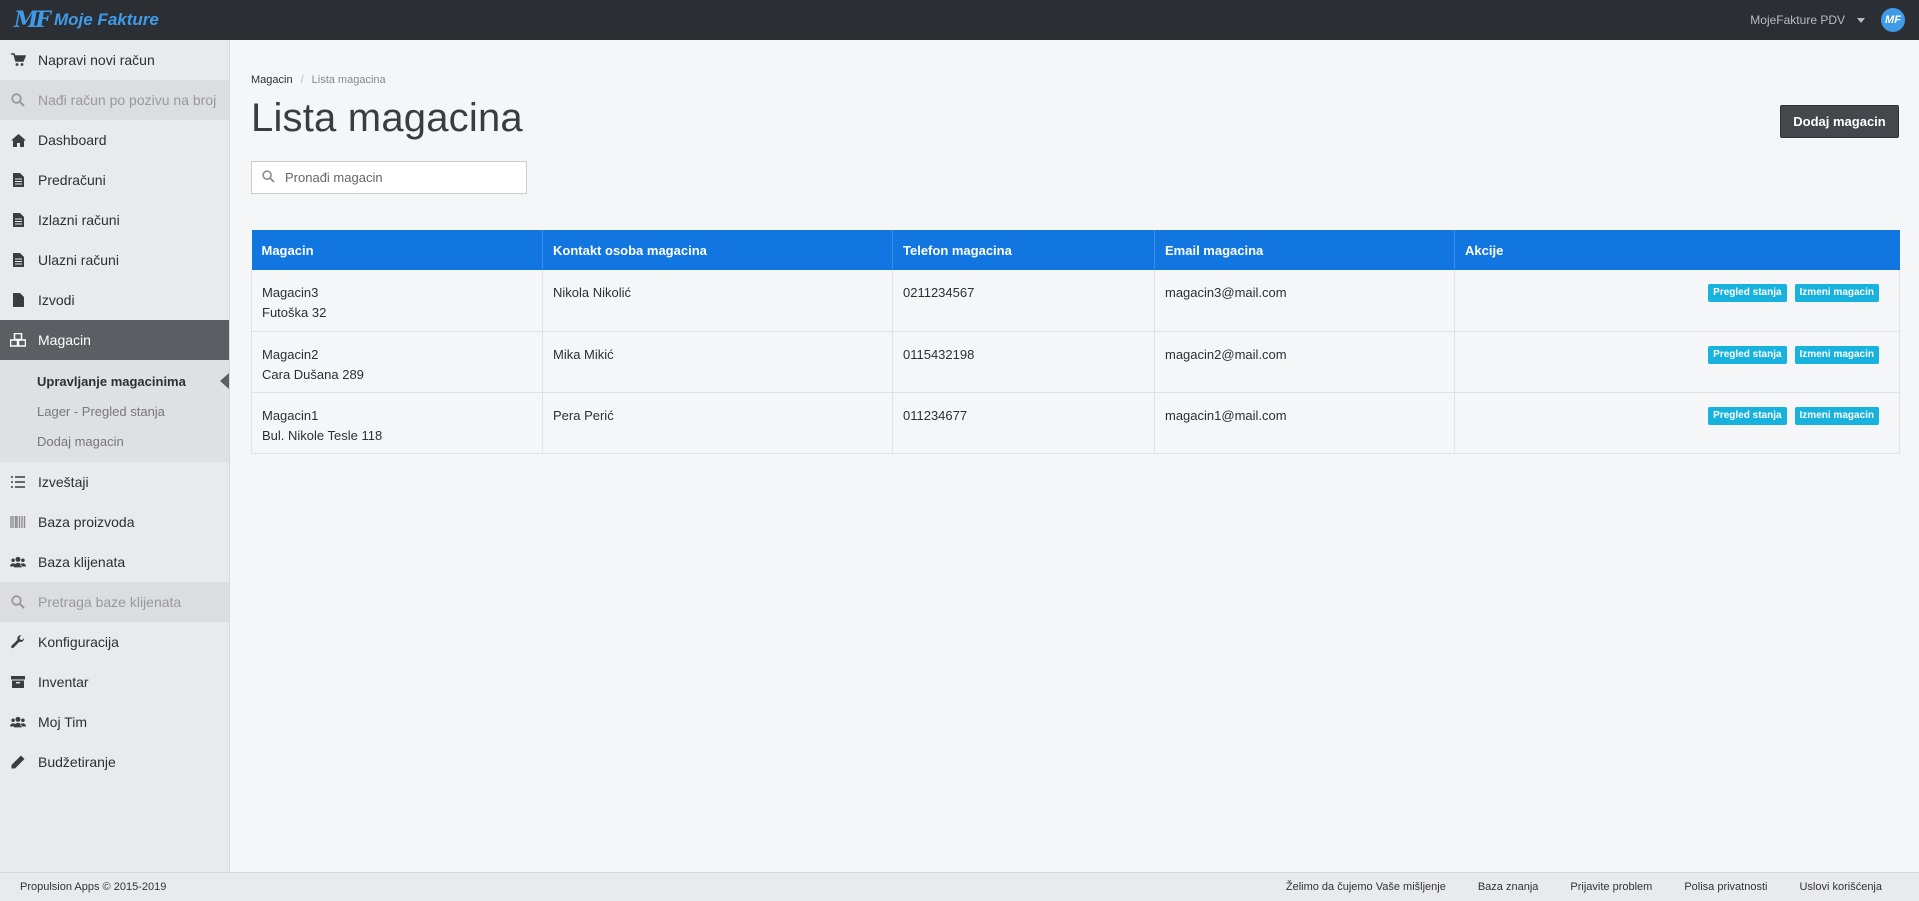 This screenshot has width=1919, height=901. Describe the element at coordinates (1677, 250) in the screenshot. I see `column-header-akcije: Akcije` at that location.